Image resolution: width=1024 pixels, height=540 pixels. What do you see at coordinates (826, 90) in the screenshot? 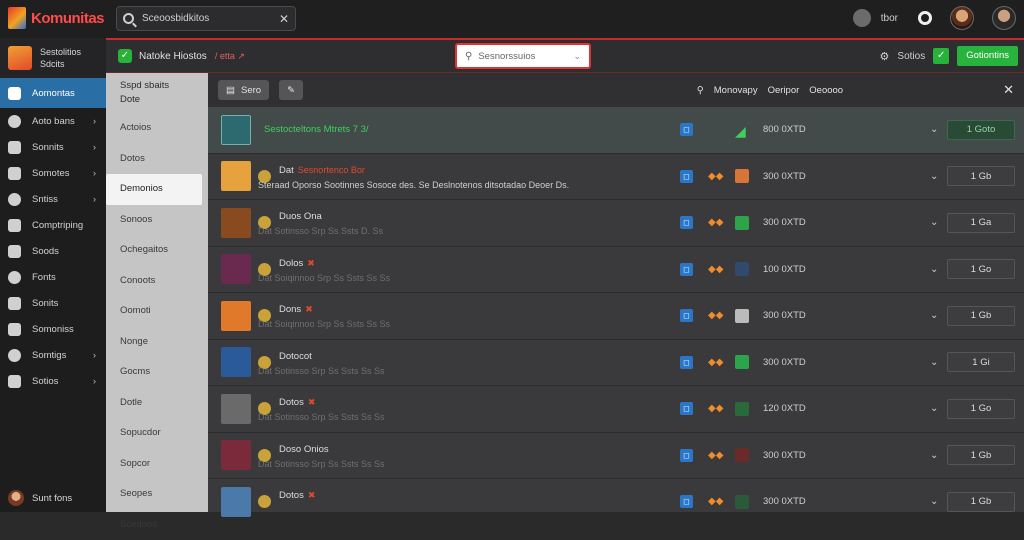
I see `column-header-3: Oeoooo` at bounding box center [826, 90].